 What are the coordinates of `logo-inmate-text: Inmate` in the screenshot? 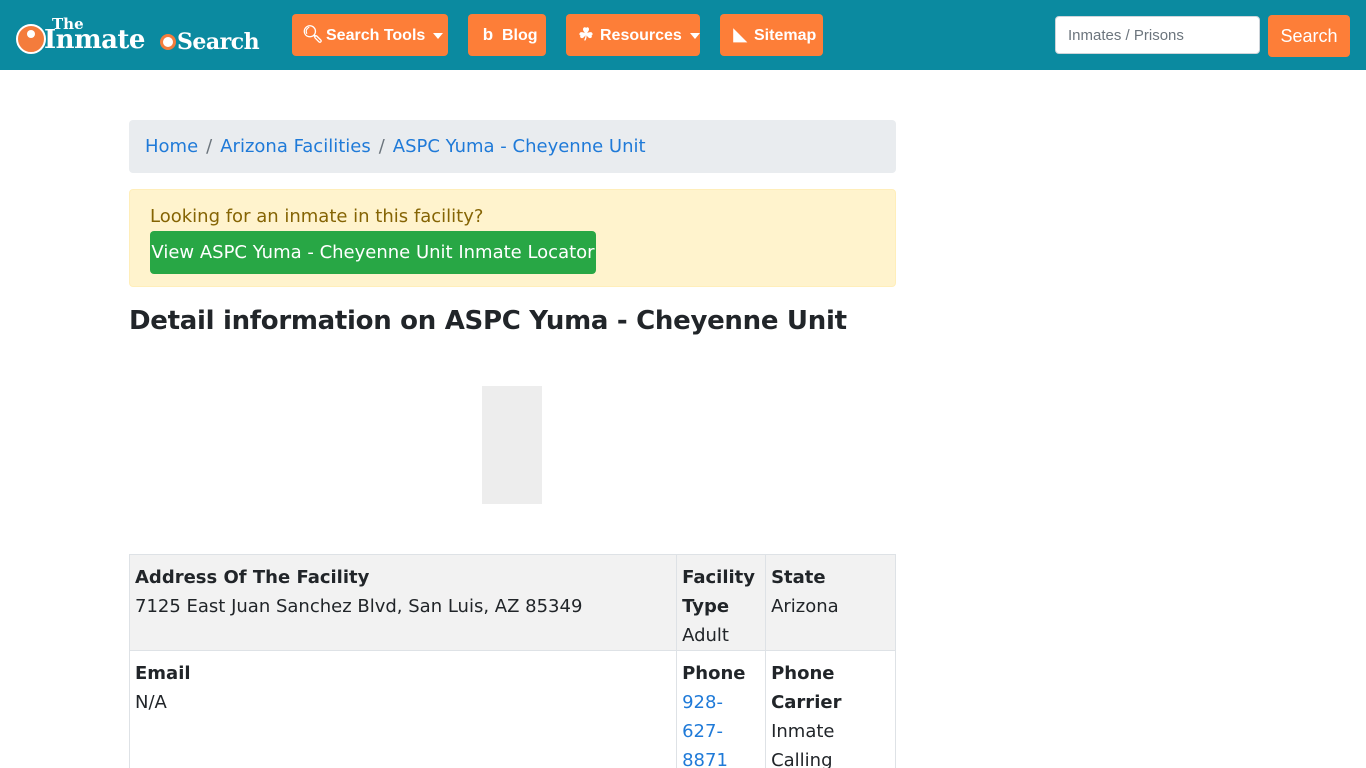 It's located at (94, 40).